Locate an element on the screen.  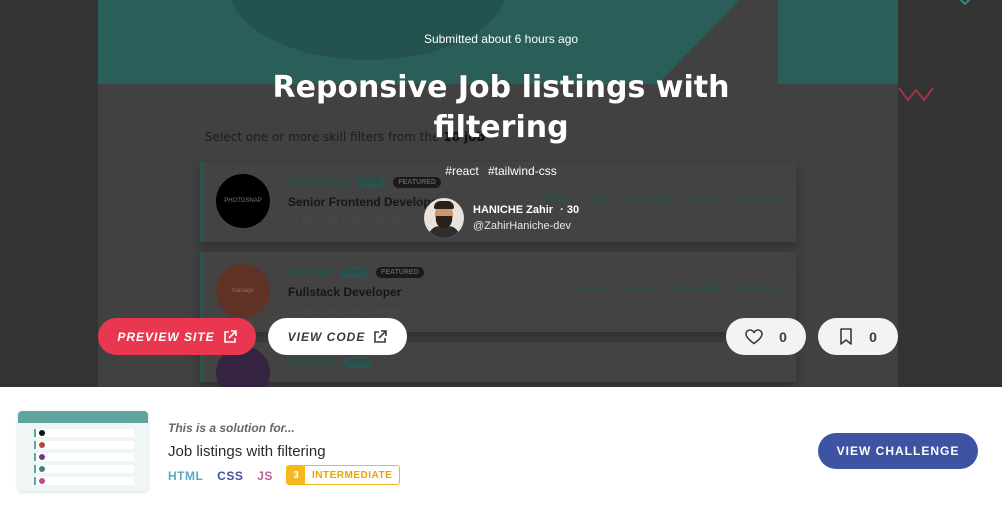
bookmark-icon is located at coordinates (846, 336).